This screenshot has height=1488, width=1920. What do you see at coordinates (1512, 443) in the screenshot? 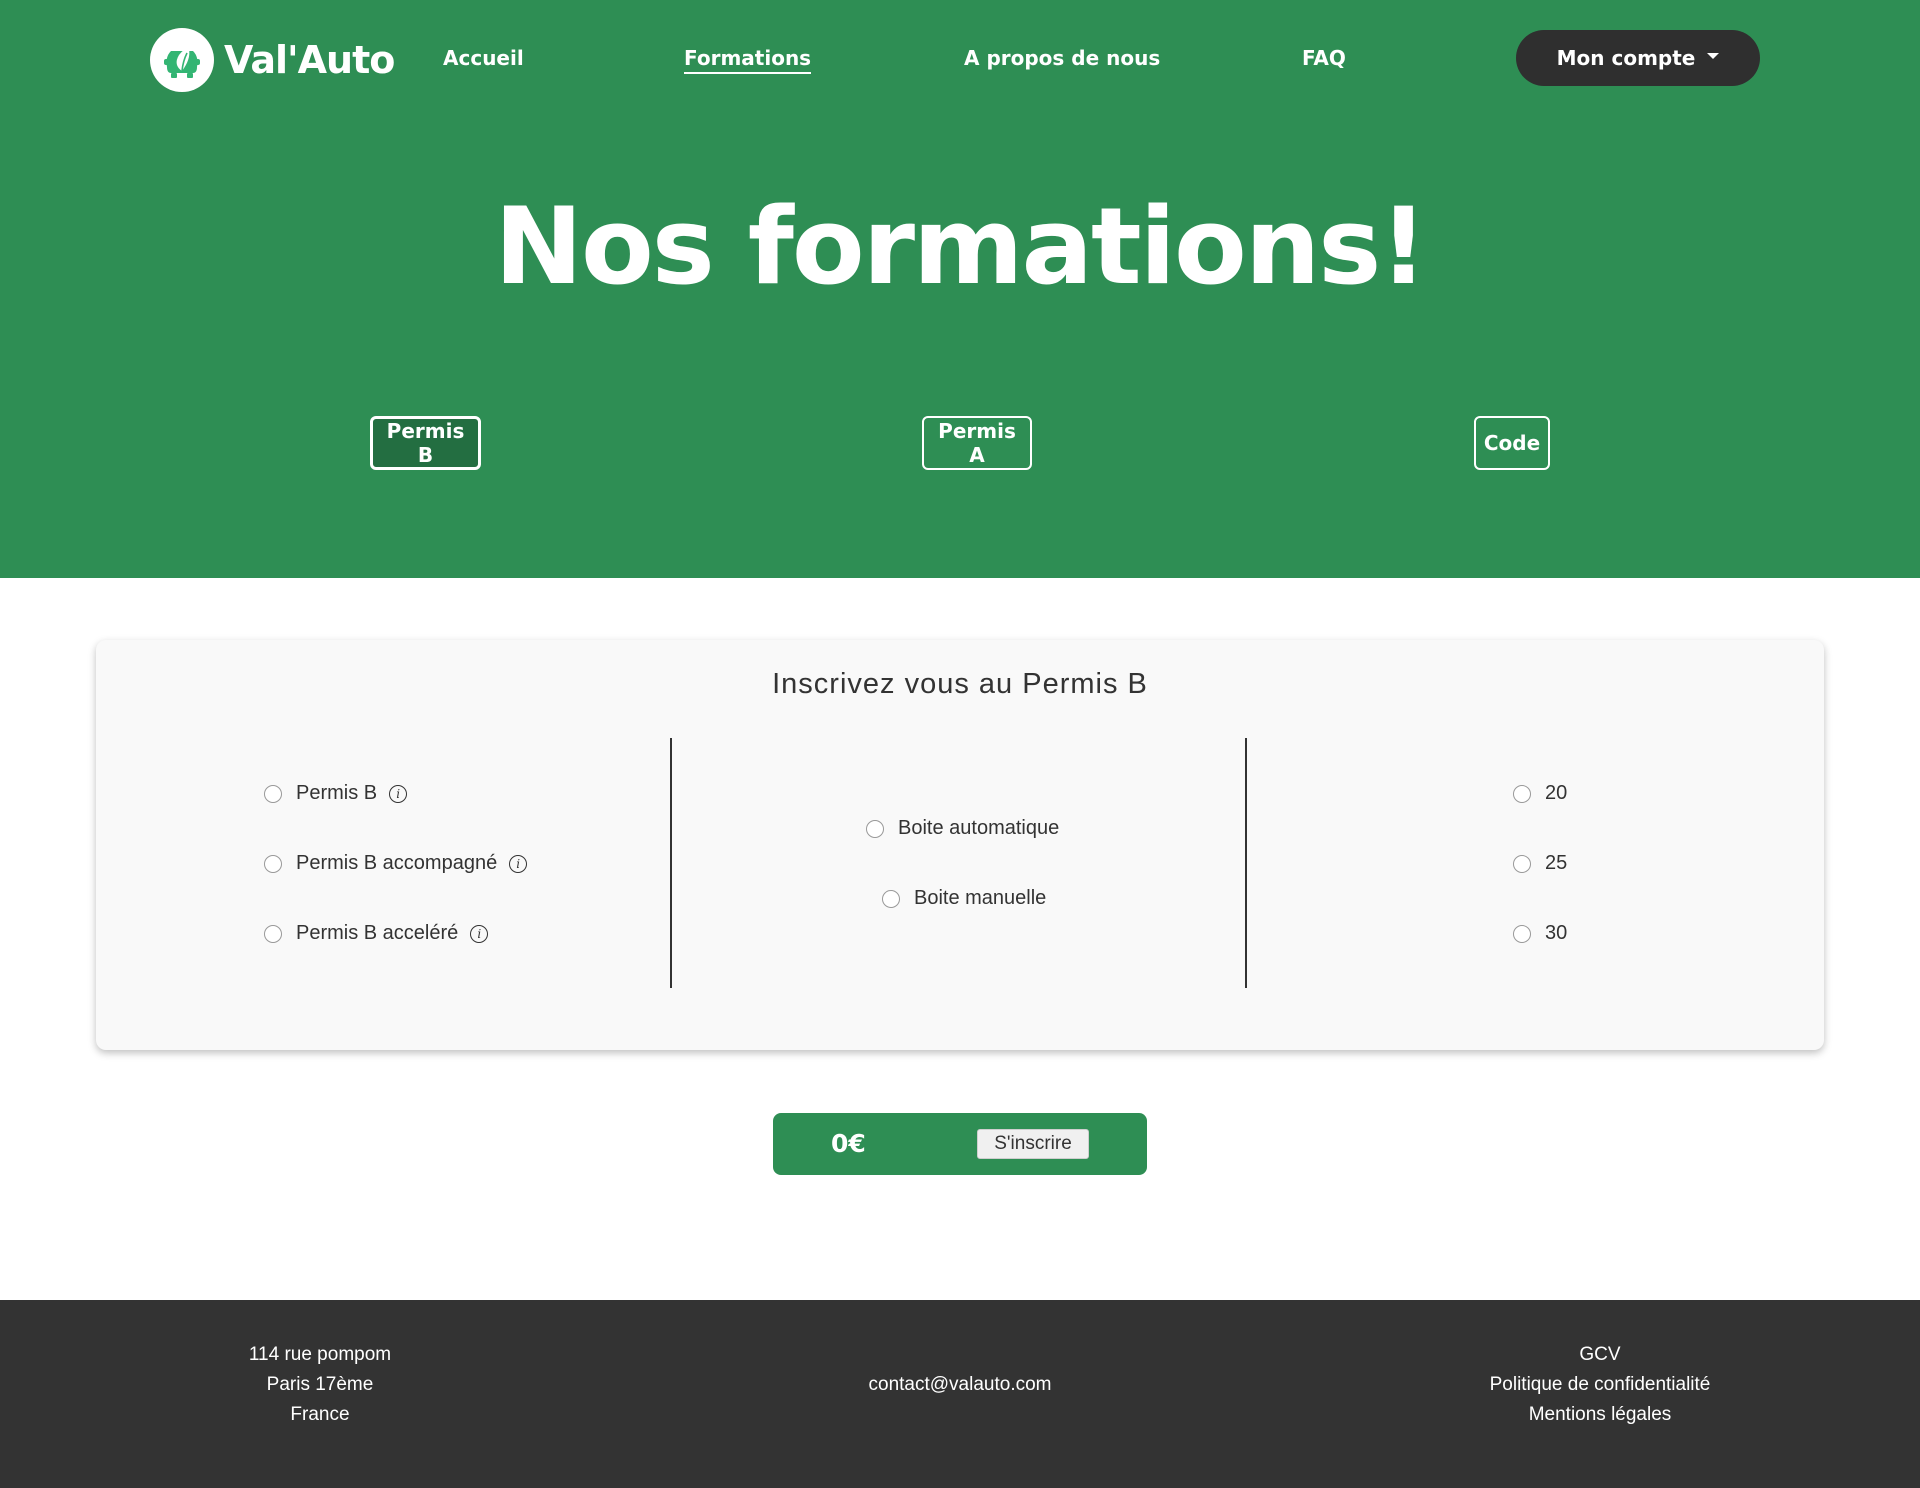
I see `tab-code: Code` at bounding box center [1512, 443].